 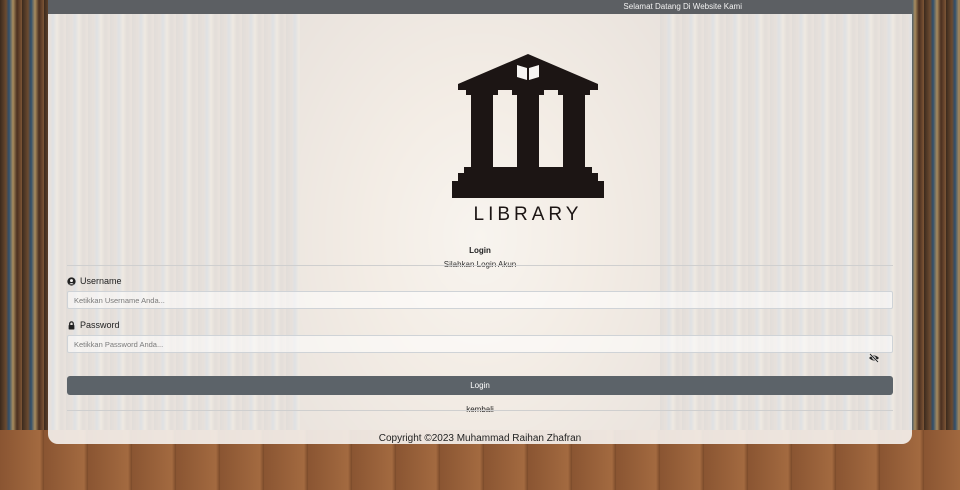 What do you see at coordinates (480, 300) in the screenshot?
I see `username-input` at bounding box center [480, 300].